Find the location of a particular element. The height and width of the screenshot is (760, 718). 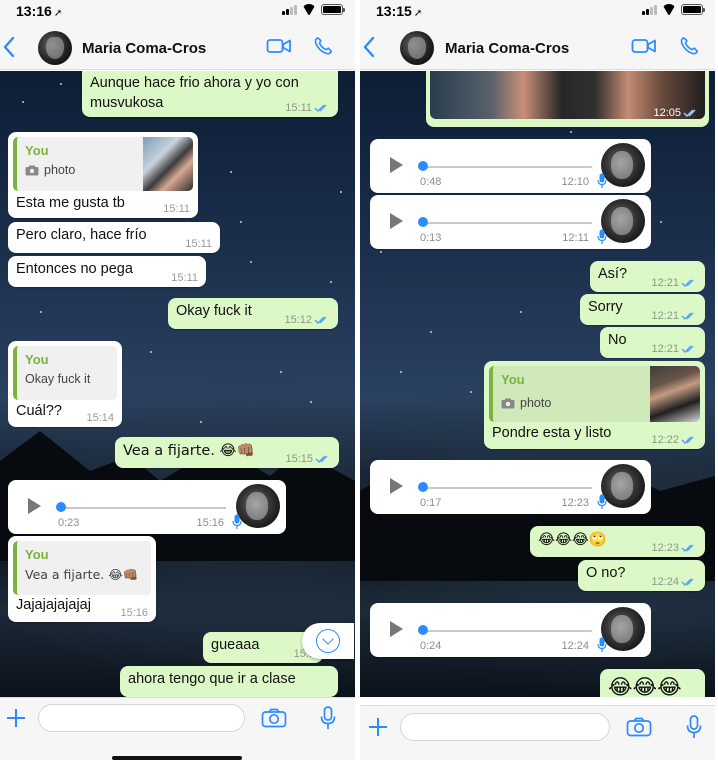

message-text: Cuál?? is located at coordinates (39, 411).